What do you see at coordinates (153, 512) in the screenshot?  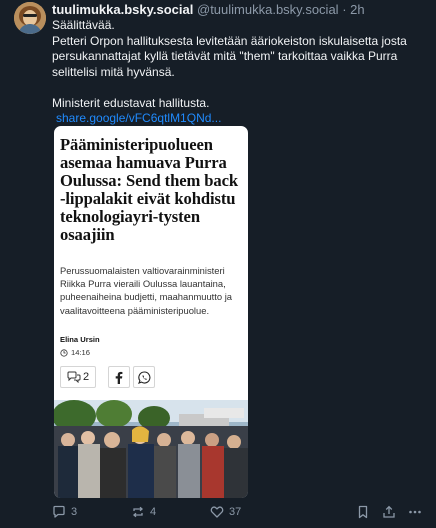 I see `repost-count: 4` at bounding box center [153, 512].